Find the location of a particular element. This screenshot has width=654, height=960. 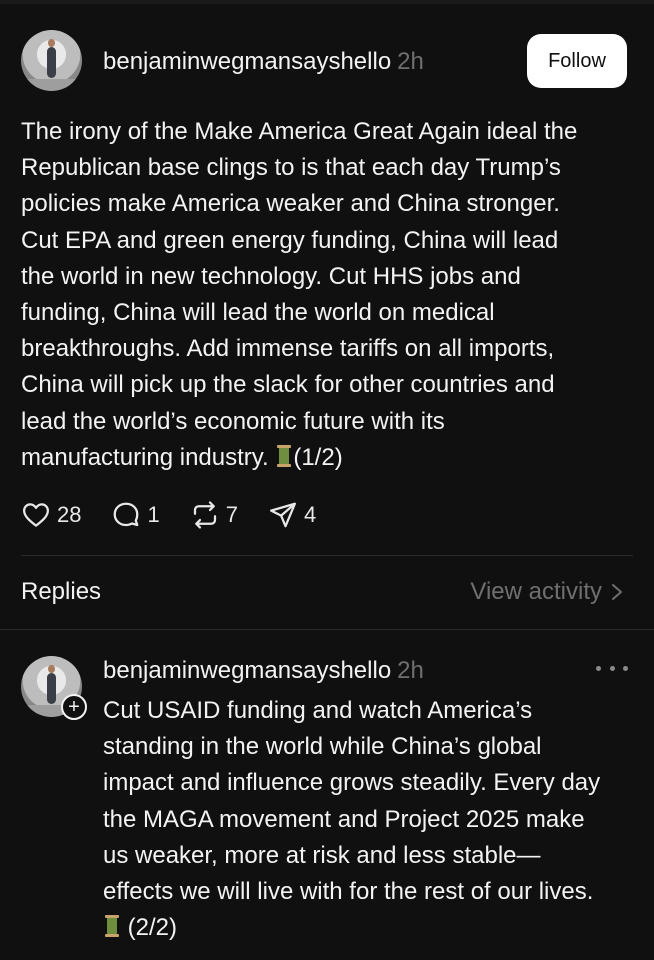

post-line: manufacturing industry. (1/2) is located at coordinates (331, 458).